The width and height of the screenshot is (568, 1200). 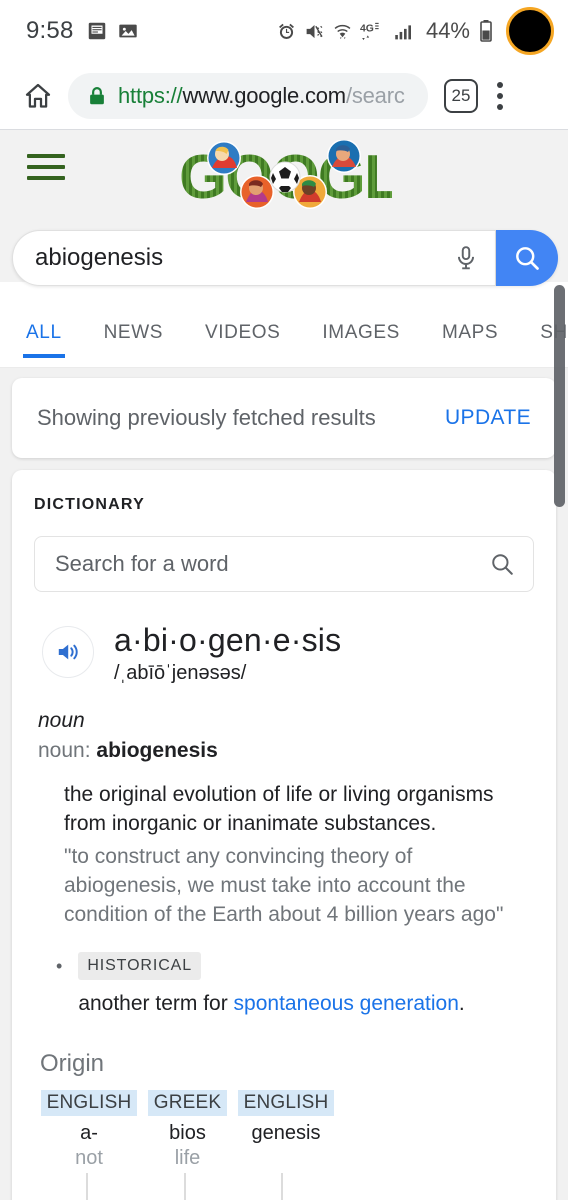 What do you see at coordinates (99, 257) in the screenshot?
I see `search-query-text: abiogenesis` at bounding box center [99, 257].